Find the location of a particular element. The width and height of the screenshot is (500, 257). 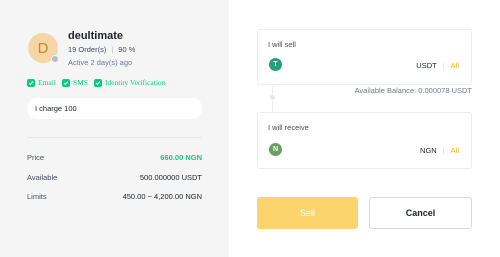

receive-field-label: I will receive is located at coordinates (288, 127).